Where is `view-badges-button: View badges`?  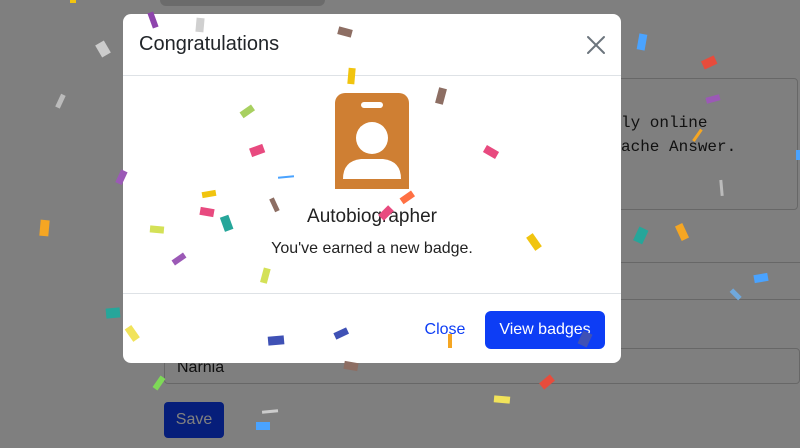
view-badges-button: View badges is located at coordinates (545, 330).